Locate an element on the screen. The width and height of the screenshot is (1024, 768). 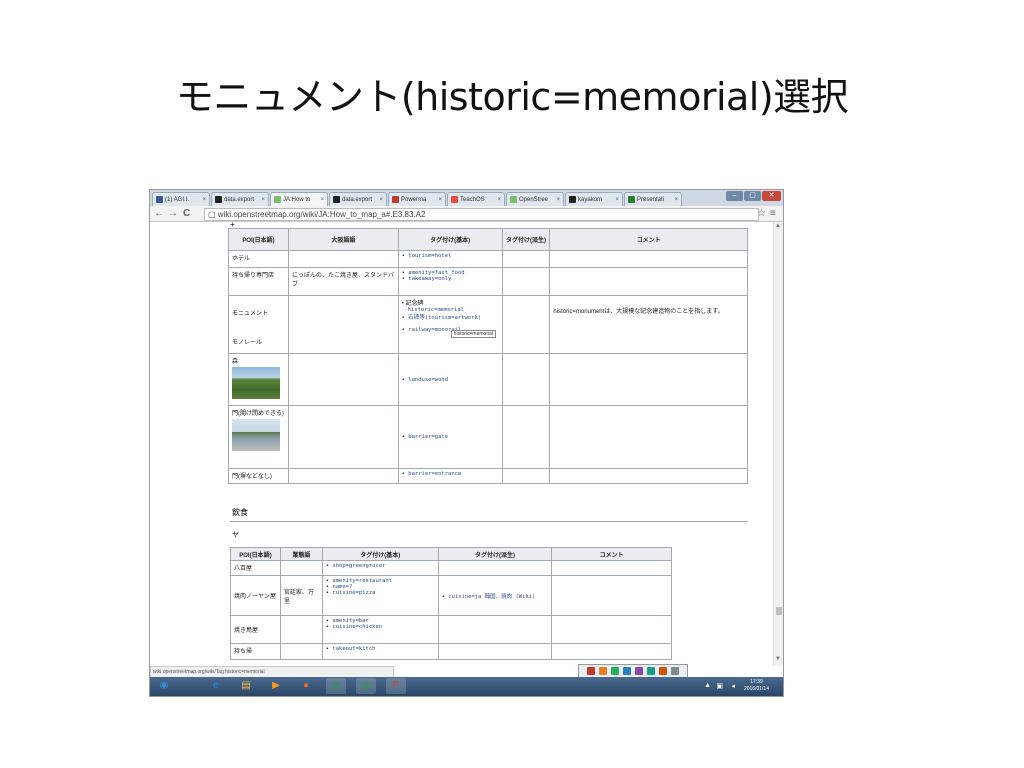
windows-taskbar: ▲ ▣ ◂ 17:39 2016/01/14 ◉ e ▤ ▶ ● ◍ ◍ P is located at coordinates (466, 686).